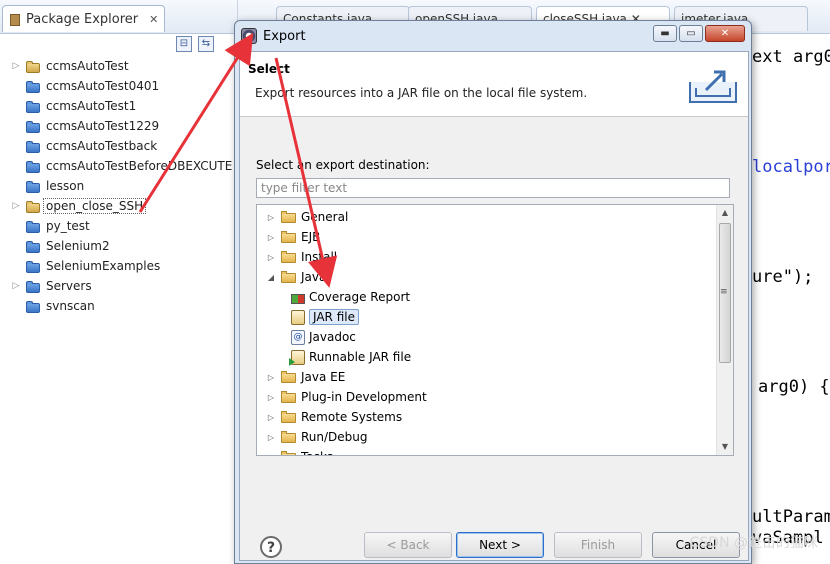  Describe the element at coordinates (724, 292) in the screenshot. I see `scroll-grip-icon: ≡` at that location.